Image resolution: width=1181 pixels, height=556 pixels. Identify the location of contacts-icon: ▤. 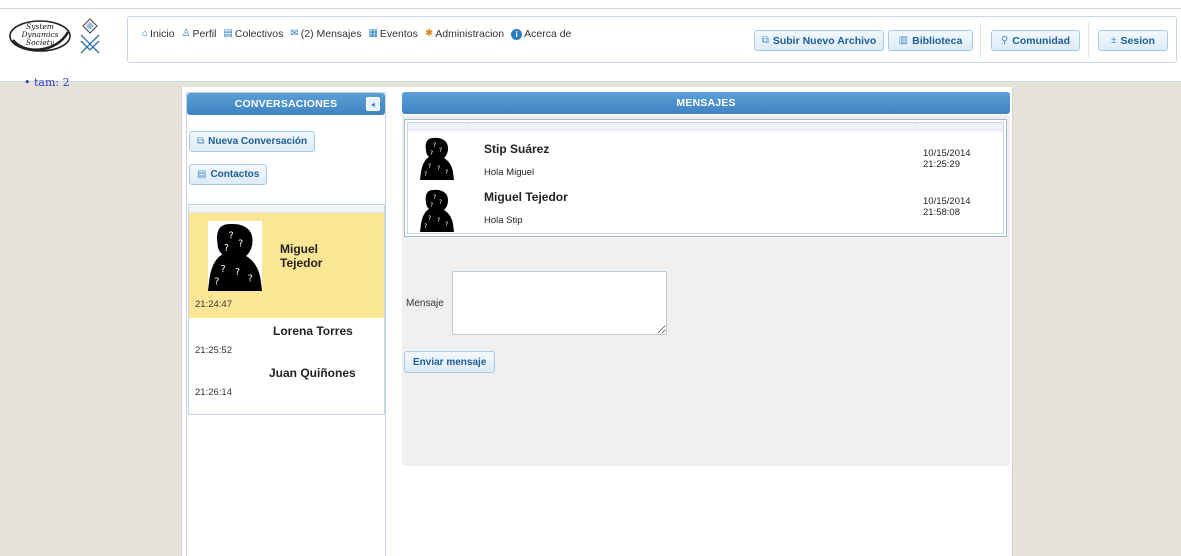
(202, 174).